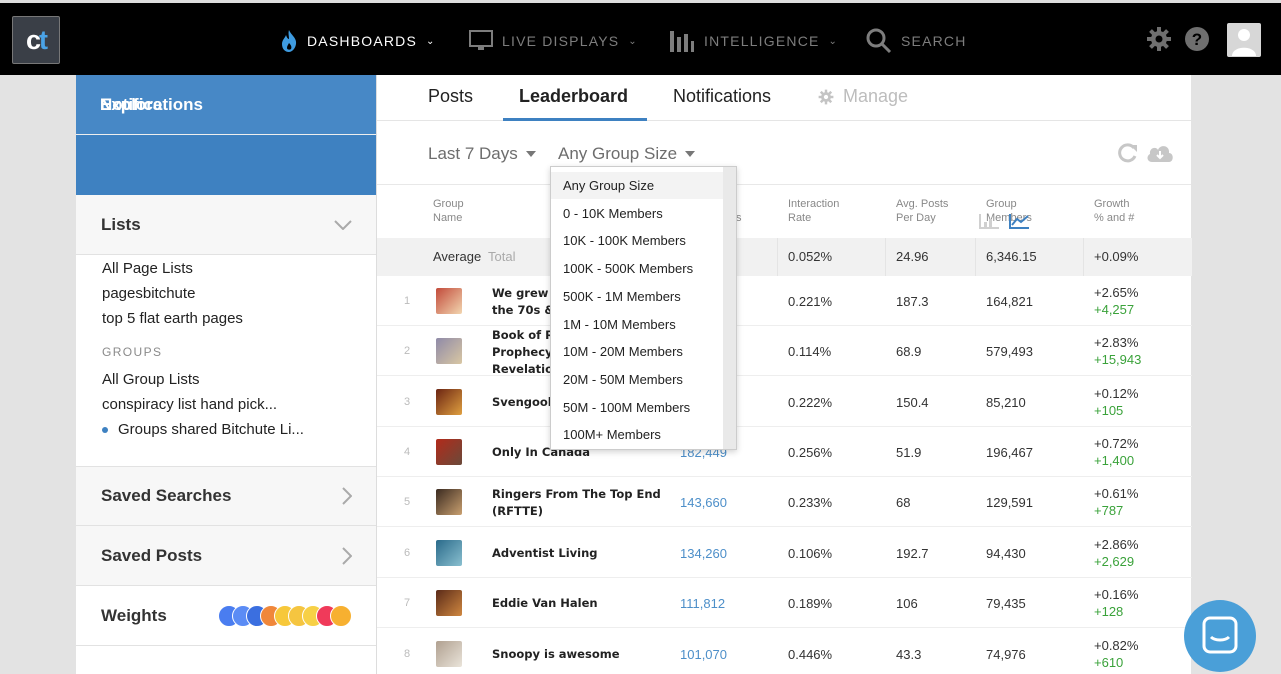  What do you see at coordinates (637, 296) in the screenshot?
I see `dropdown-option: 500K - 1M Members` at bounding box center [637, 296].